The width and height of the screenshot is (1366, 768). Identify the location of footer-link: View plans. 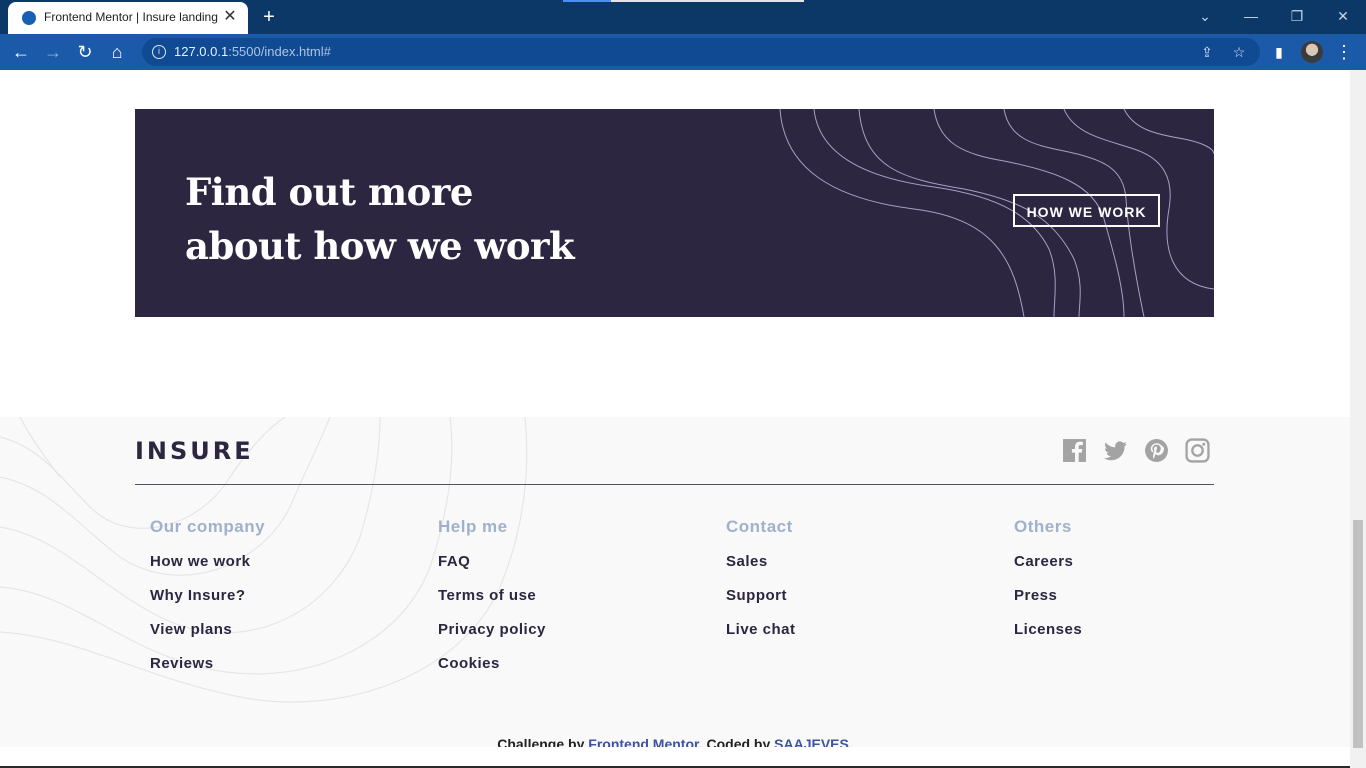
(280, 638).